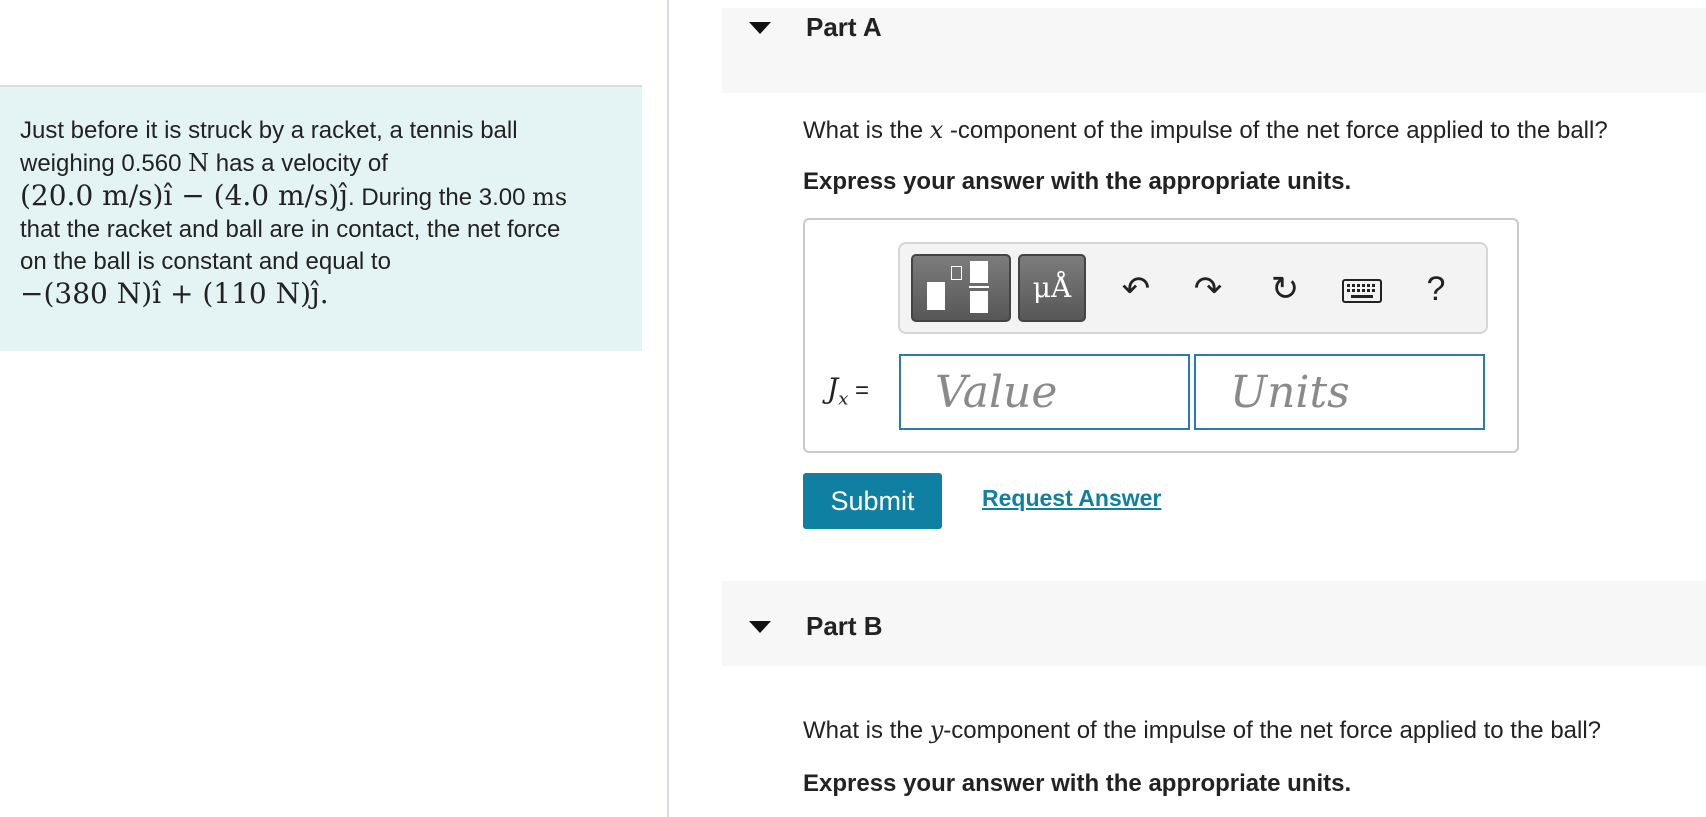  I want to click on undo-icon: ↶, so click(1136, 289).